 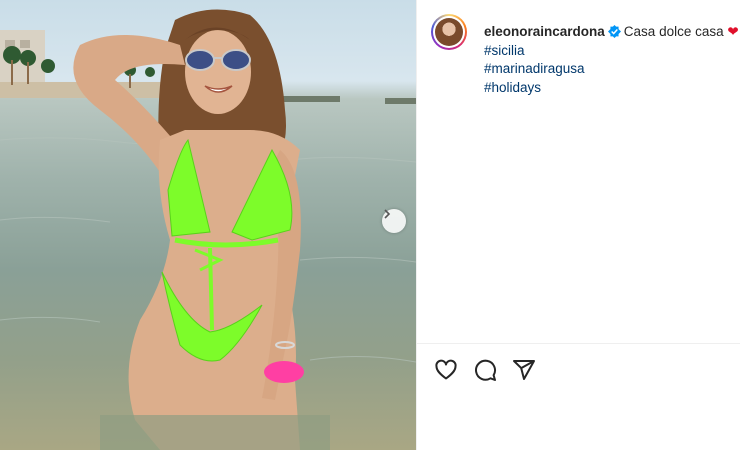 What do you see at coordinates (733, 31) in the screenshot?
I see `heart-emoji: ❤` at bounding box center [733, 31].